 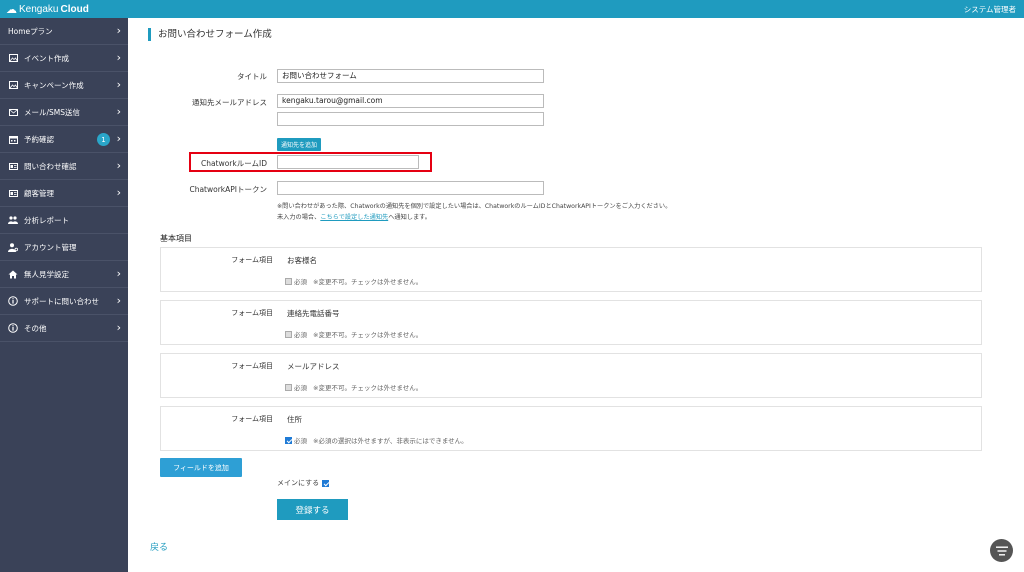 What do you see at coordinates (299, 144) in the screenshot?
I see `add-recipient-button: 通知先を追加` at bounding box center [299, 144].